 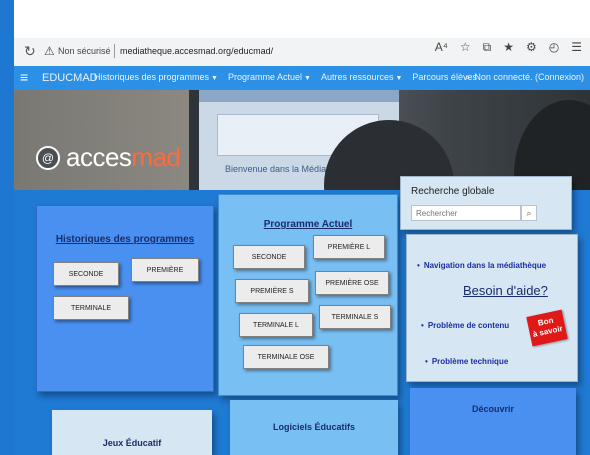 I want to click on left-edge-bar, so click(x=7, y=227).